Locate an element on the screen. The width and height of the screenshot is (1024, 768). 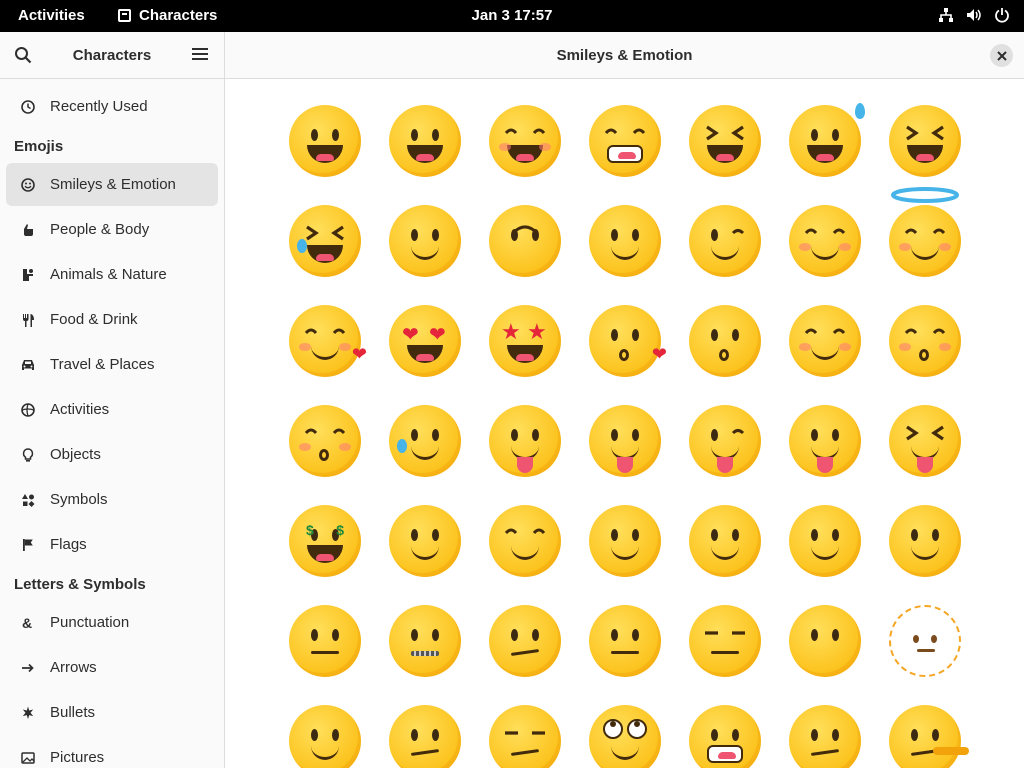
emoji-face-with-tongue is located at coordinates (625, 441).